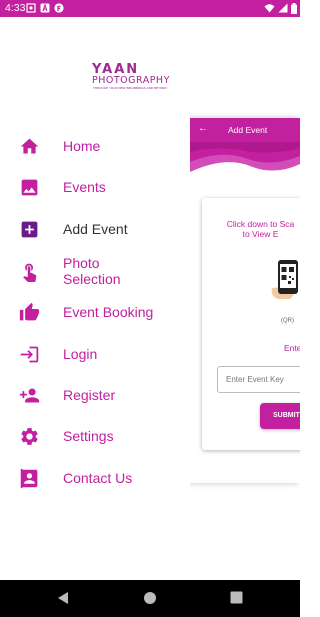 The width and height of the screenshot is (320, 617). What do you see at coordinates (82, 146) in the screenshot?
I see `menu-item-label: Home` at bounding box center [82, 146].